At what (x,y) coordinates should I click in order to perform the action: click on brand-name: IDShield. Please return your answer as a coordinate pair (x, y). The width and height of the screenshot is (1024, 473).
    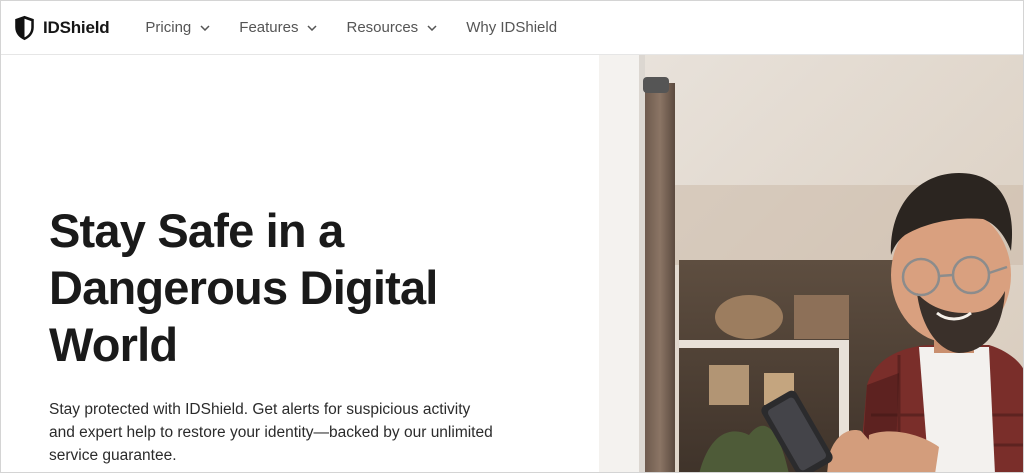
    Looking at the image, I should click on (76, 27).